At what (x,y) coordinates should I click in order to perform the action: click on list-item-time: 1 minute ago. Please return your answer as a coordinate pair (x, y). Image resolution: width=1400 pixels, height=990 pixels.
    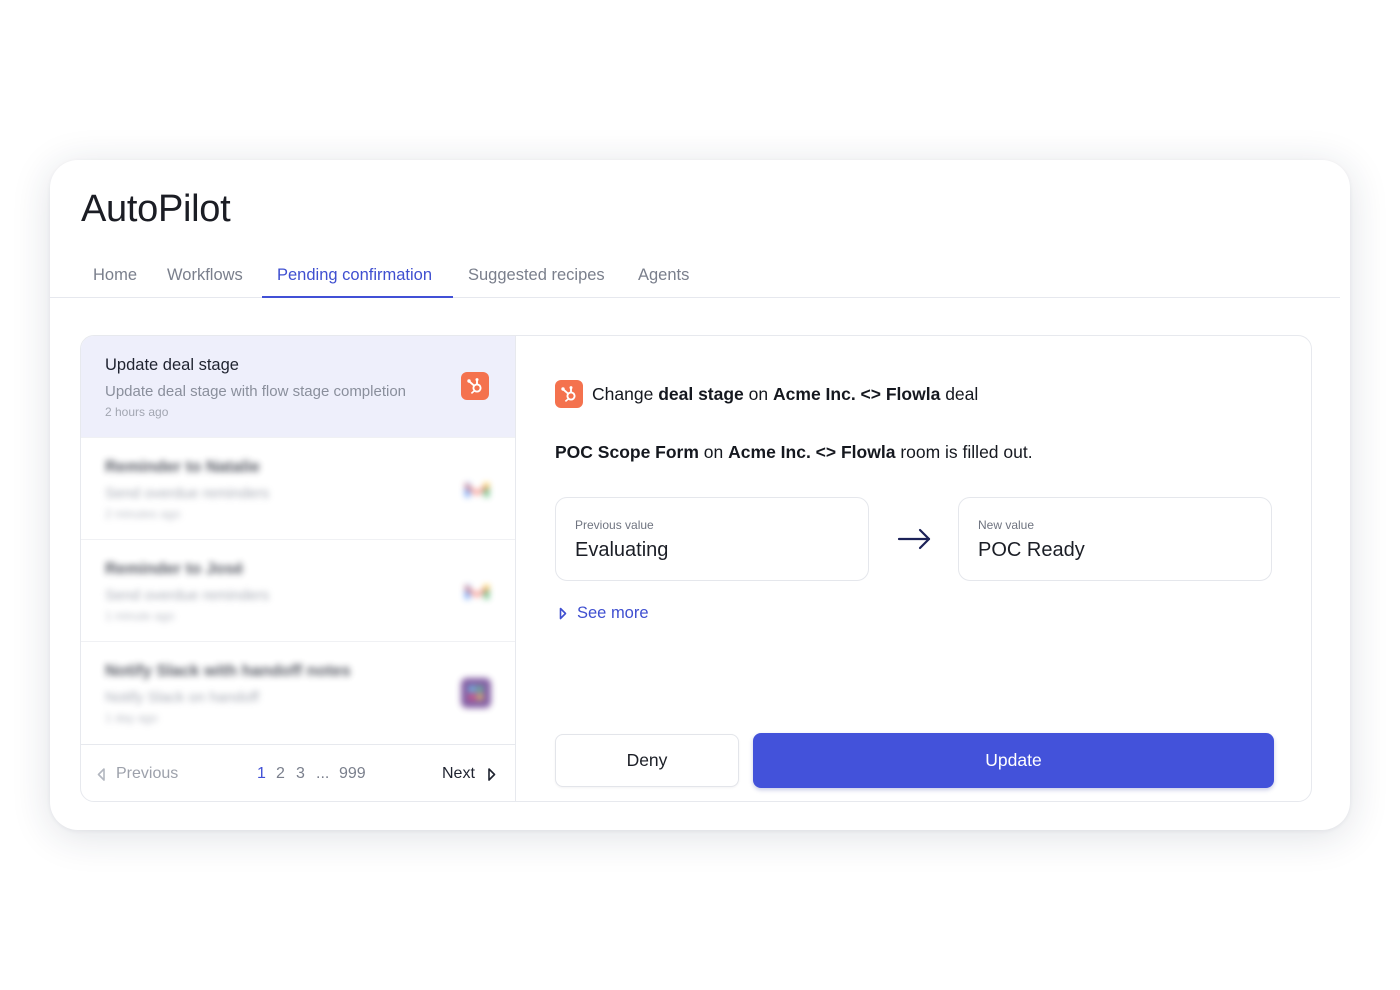
    Looking at the image, I should click on (140, 616).